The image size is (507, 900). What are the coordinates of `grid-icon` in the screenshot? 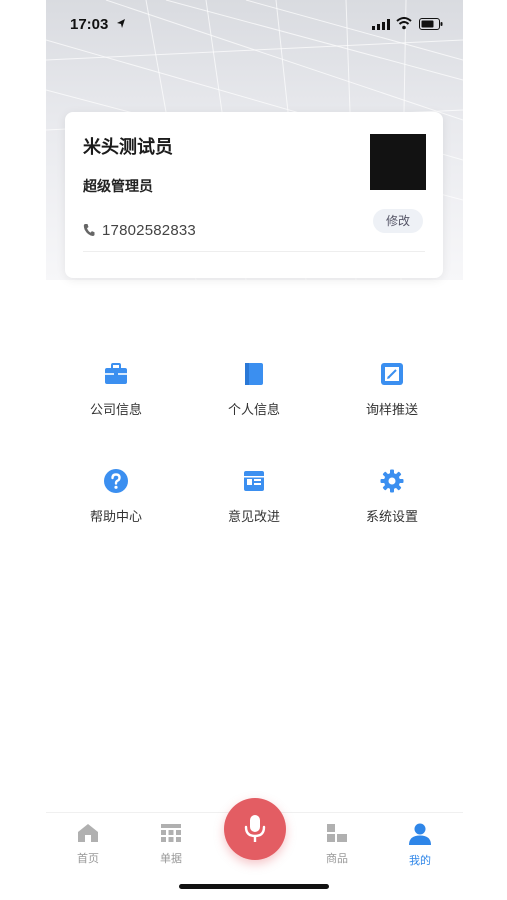 It's located at (171, 833).